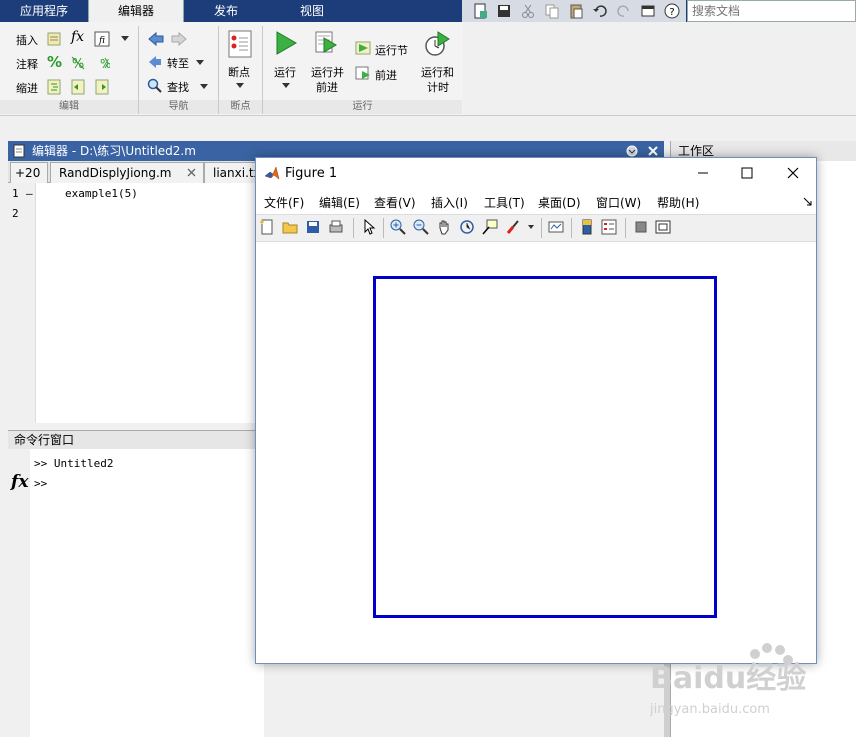 Image resolution: width=856 pixels, height=737 pixels. Describe the element at coordinates (101, 193) in the screenshot. I see `code-line: example1(5)` at that location.